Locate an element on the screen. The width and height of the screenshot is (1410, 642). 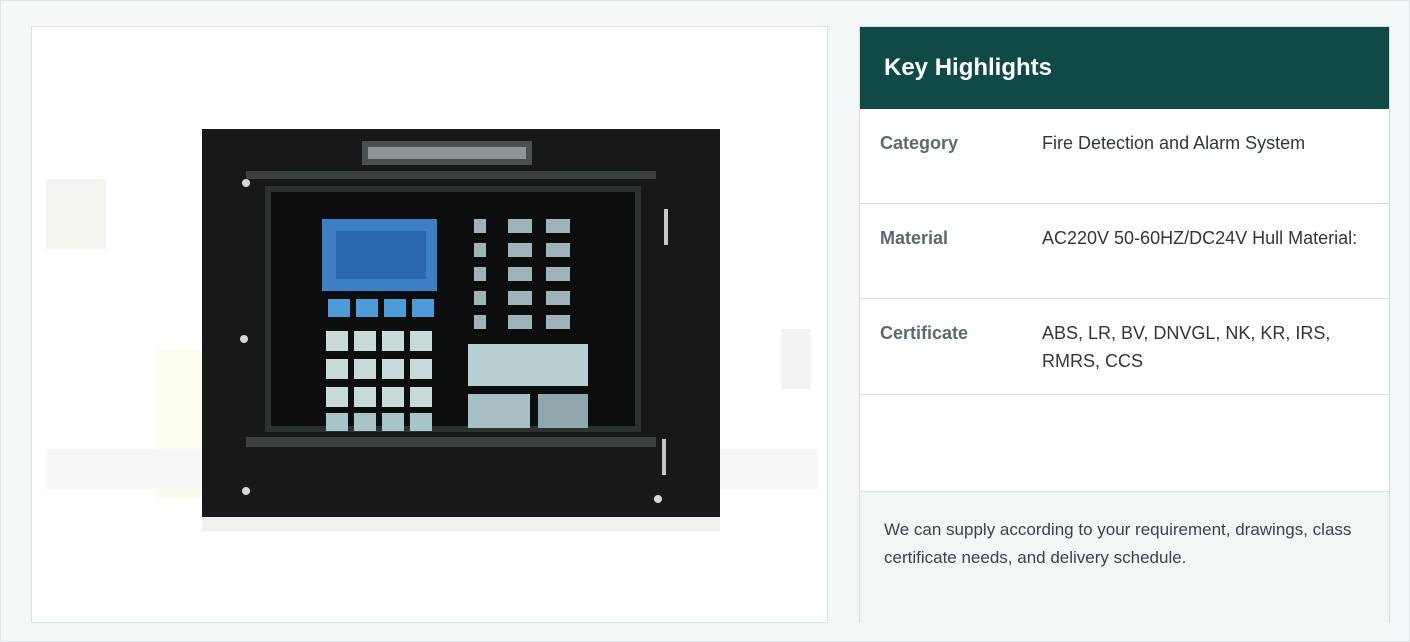
highlight-label: Category is located at coordinates (919, 143).